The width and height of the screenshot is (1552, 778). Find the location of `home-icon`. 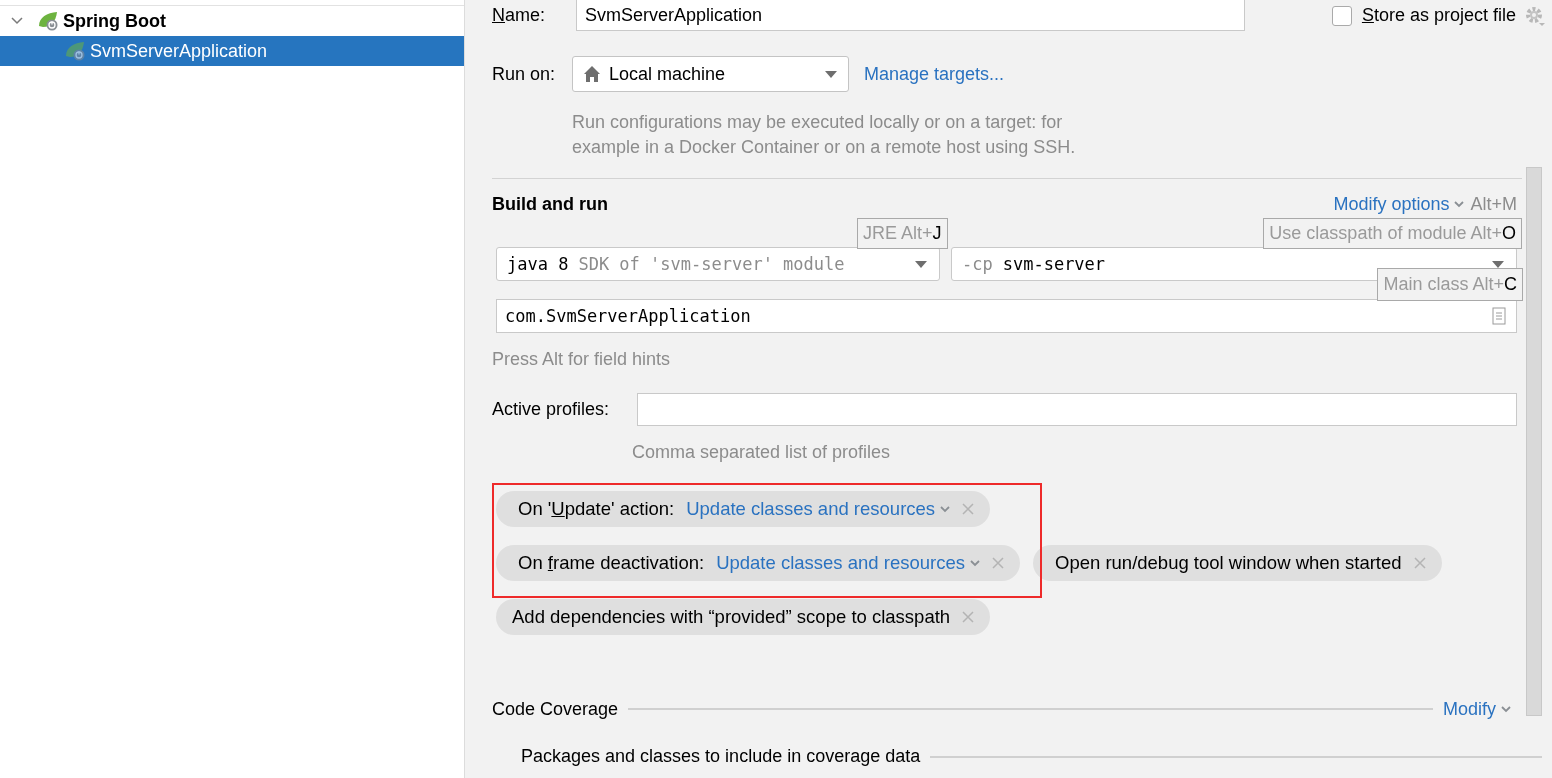

home-icon is located at coordinates (592, 74).